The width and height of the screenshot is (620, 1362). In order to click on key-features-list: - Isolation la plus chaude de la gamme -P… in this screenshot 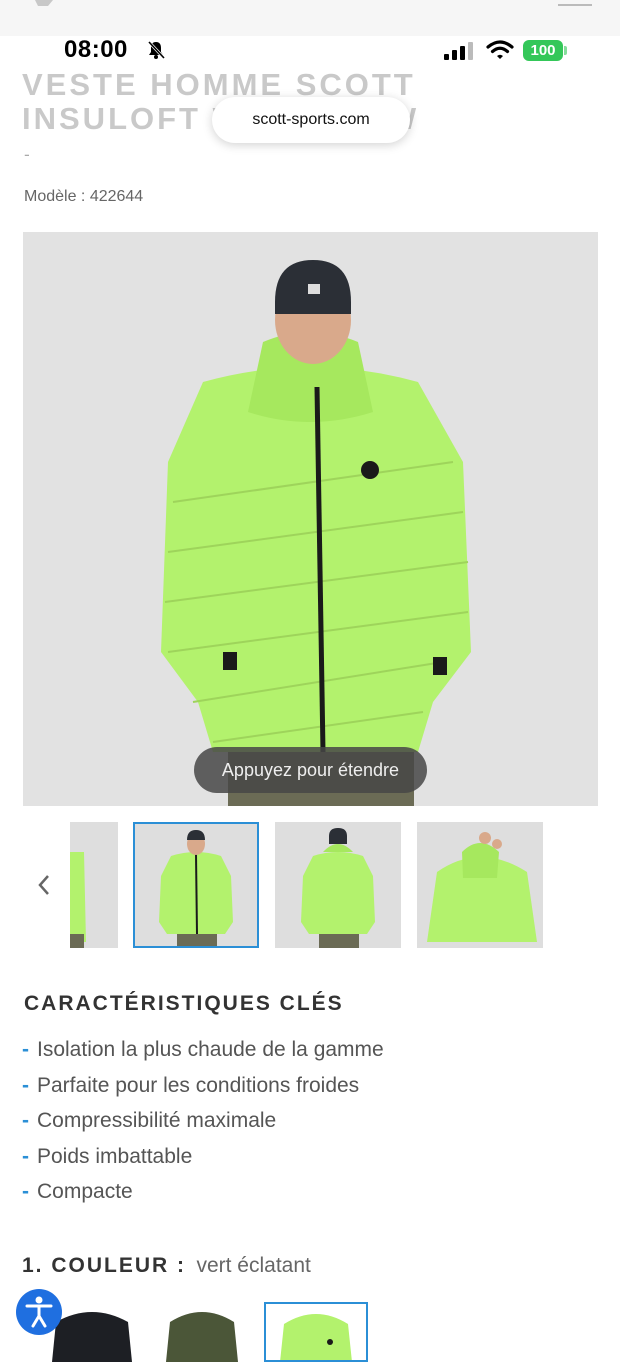, I will do `click(203, 1124)`.